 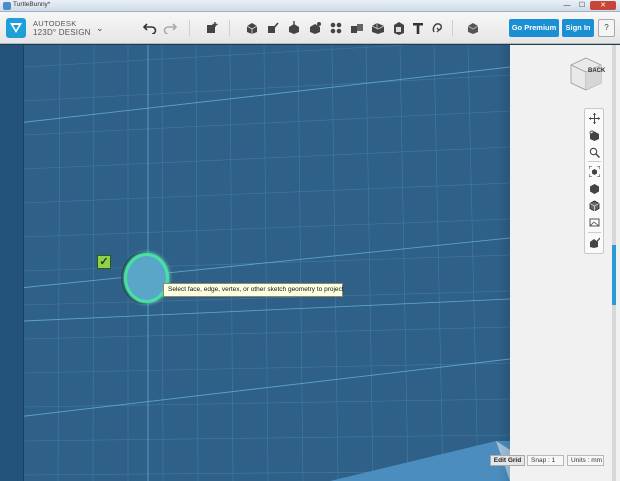 I want to click on go-premium-button: Go Premium, so click(x=534, y=28).